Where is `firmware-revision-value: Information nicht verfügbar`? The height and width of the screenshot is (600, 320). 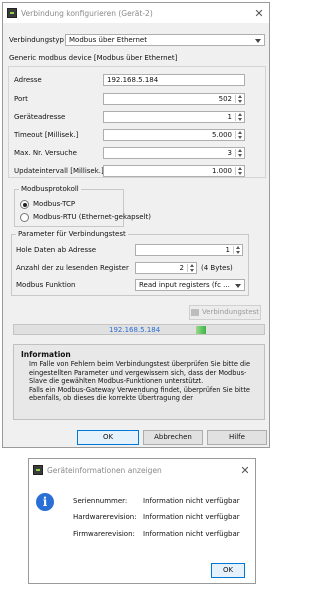
firmware-revision-value: Information nicht verfügbar is located at coordinates (191, 534).